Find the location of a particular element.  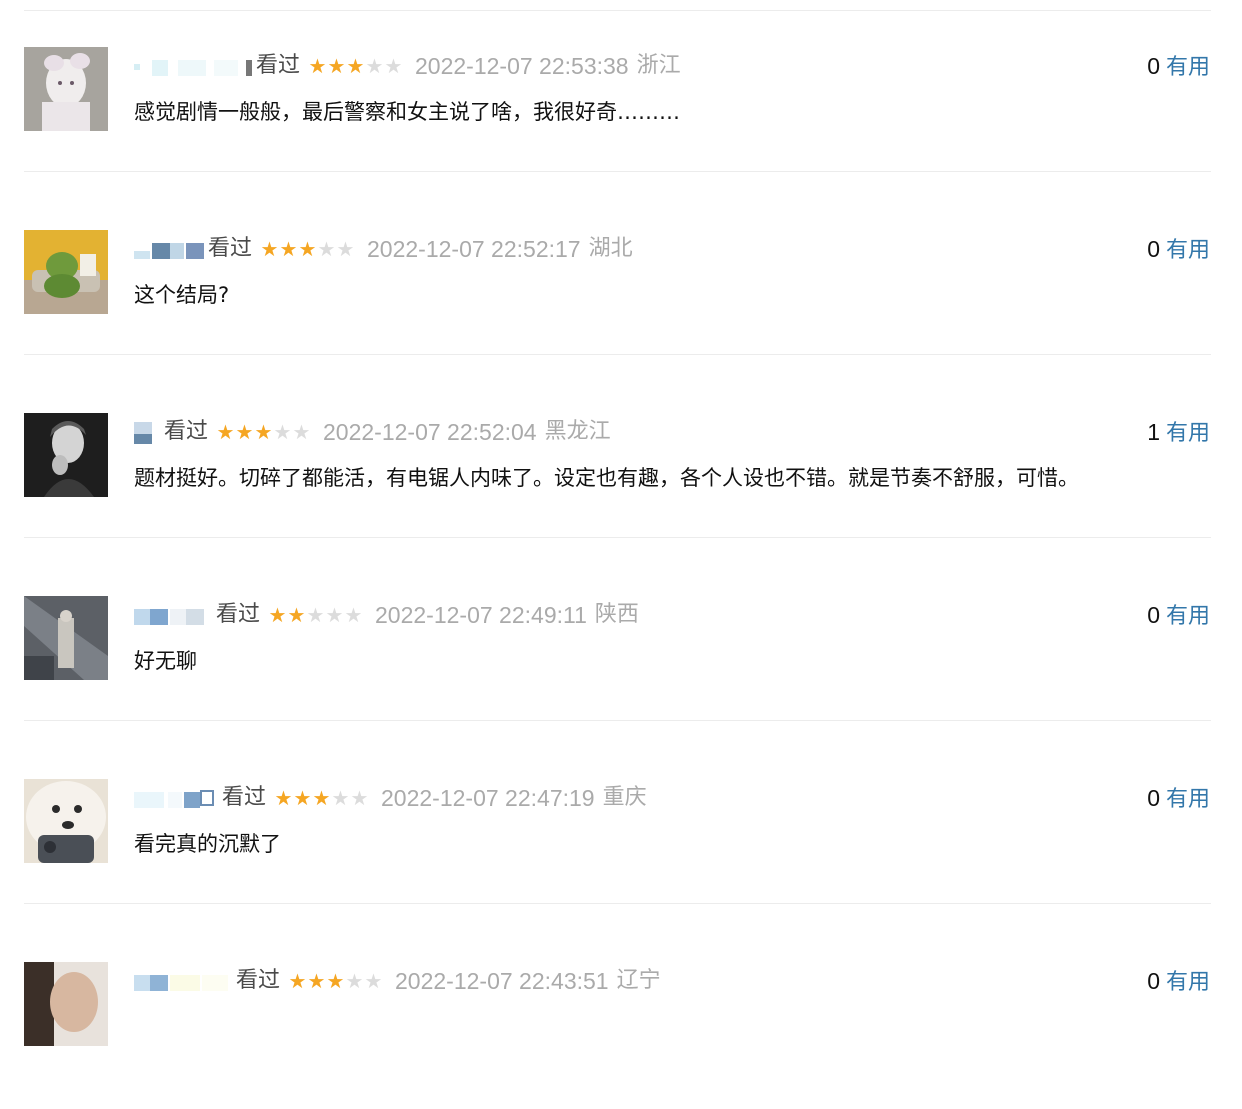

comment-meta: 看过 ★ ★ ★ ★ ★ 2022-12-07 22:49:11 陕西 is located at coordinates (386, 615).